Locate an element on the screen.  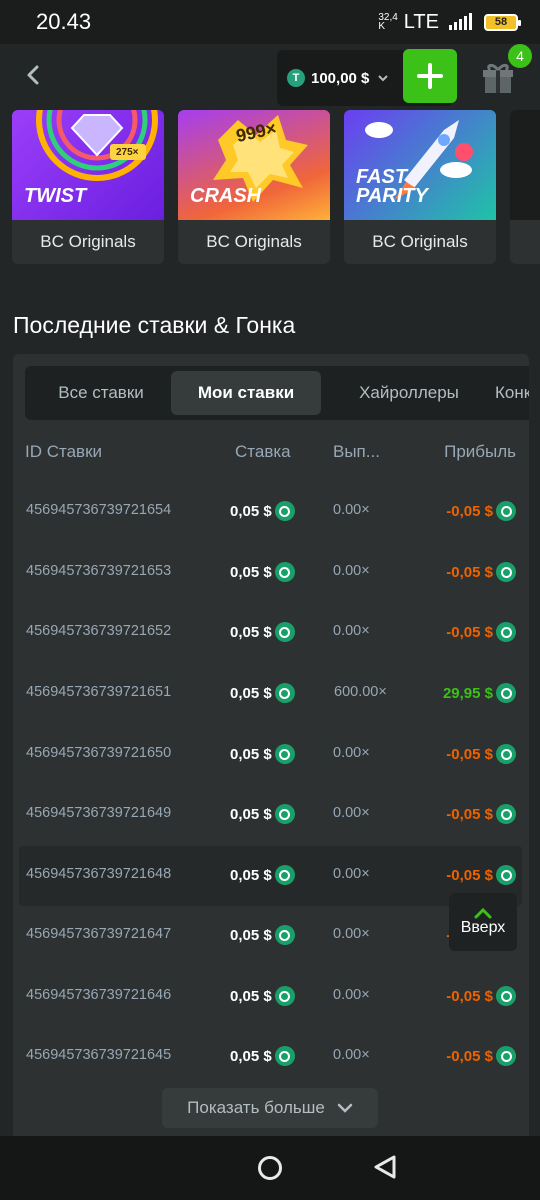
table-row: 456945736739721650 0,05 $ 0.00× -0,05 $ is located at coordinates (270, 755).